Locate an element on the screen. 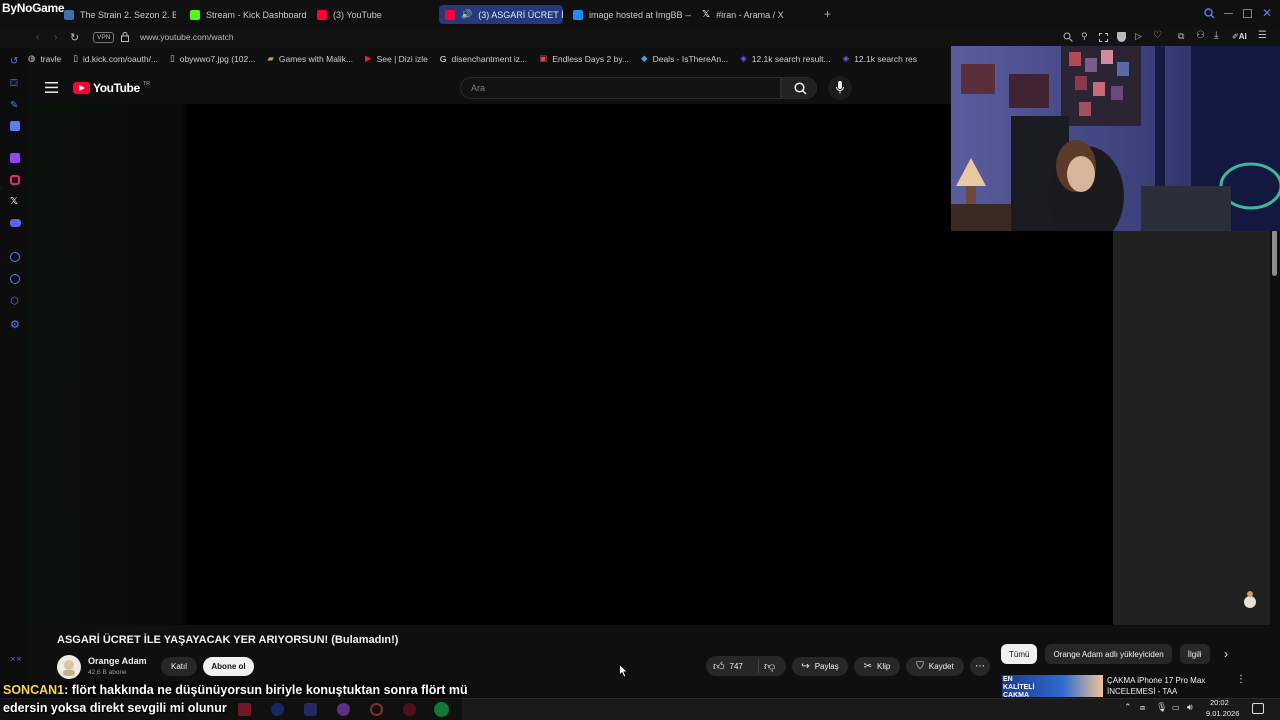 The width and height of the screenshot is (1280, 720). pin-icon: ⚲ is located at coordinates (1084, 36).